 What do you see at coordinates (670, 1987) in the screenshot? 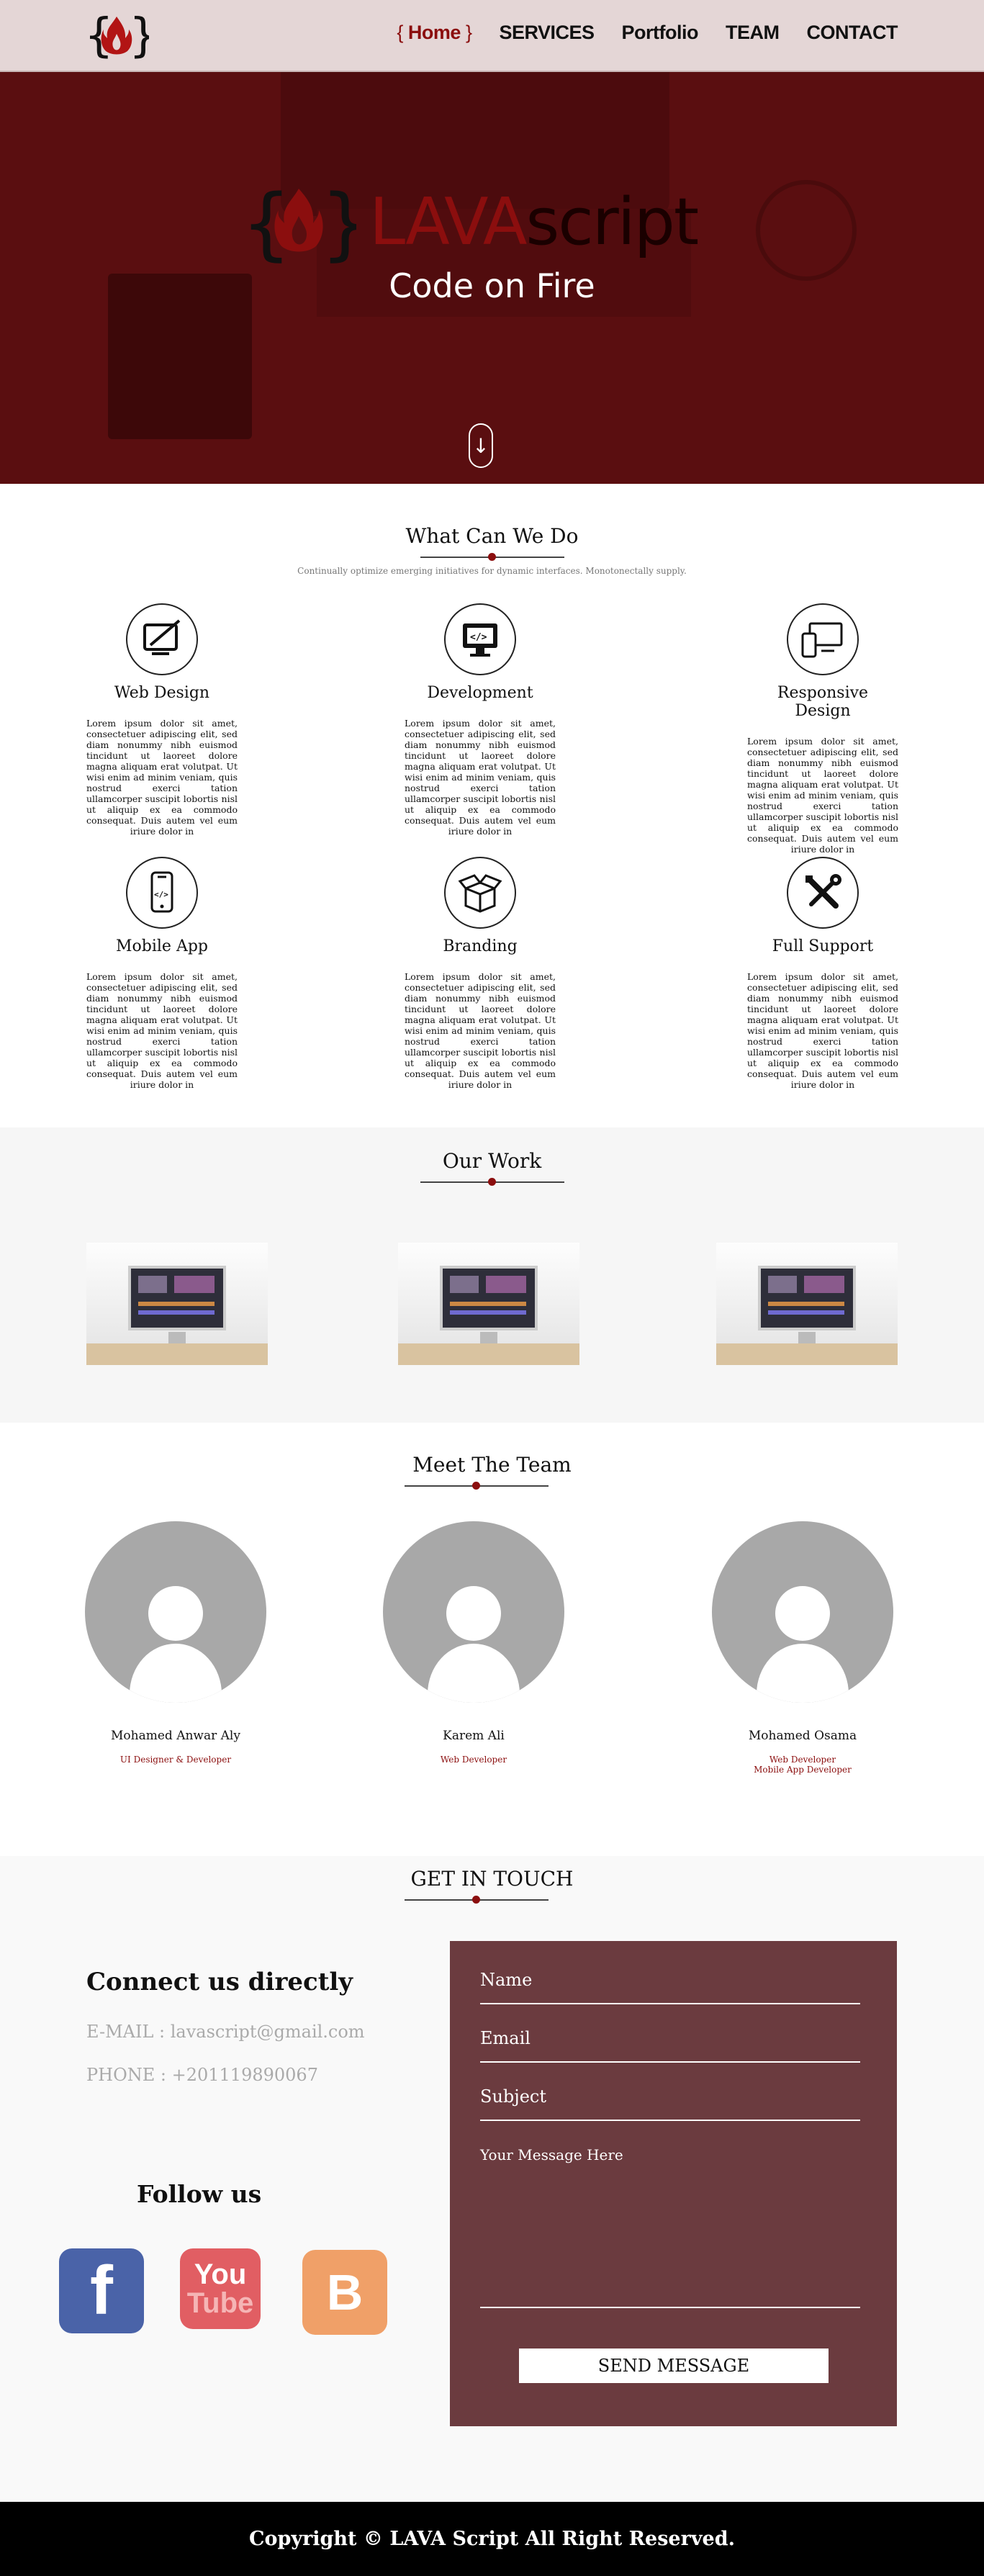
I see `name-field: Name` at bounding box center [670, 1987].